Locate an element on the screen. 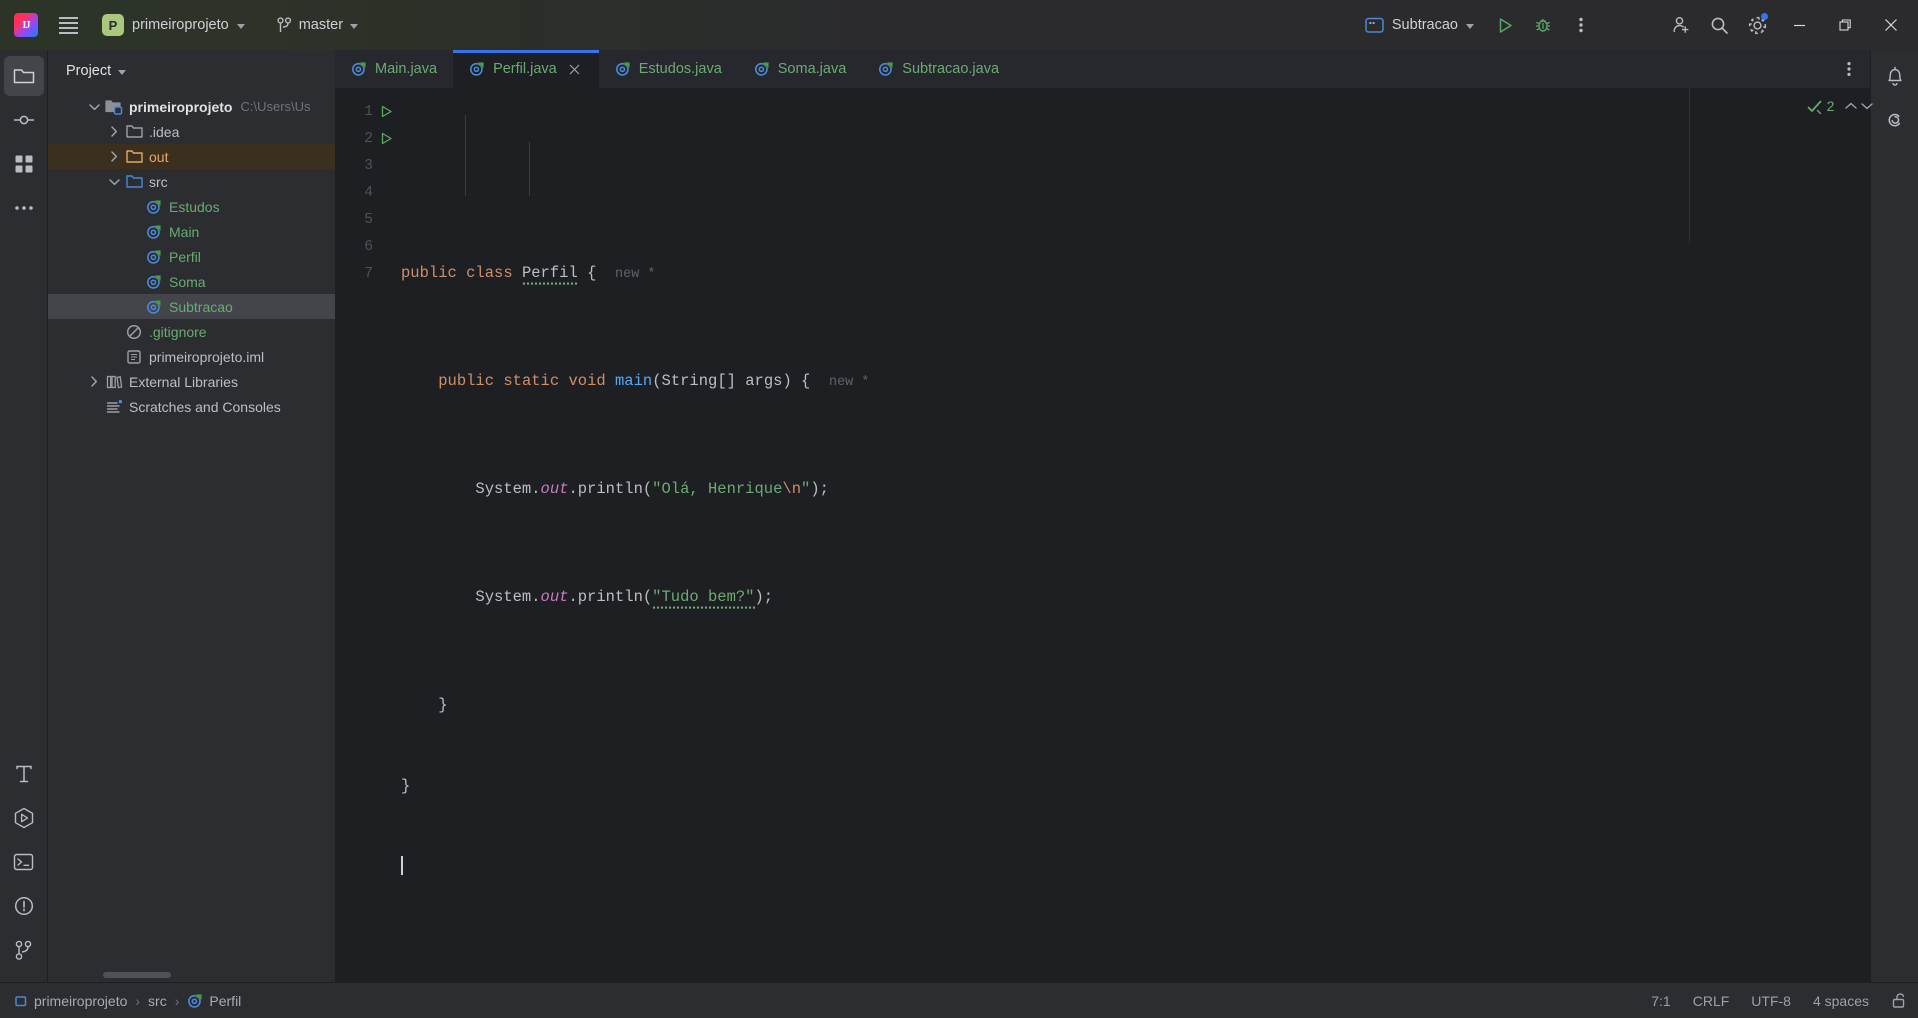 The image size is (1918, 1018). tree-node--gitignore: .gitignore is located at coordinates (191, 331).